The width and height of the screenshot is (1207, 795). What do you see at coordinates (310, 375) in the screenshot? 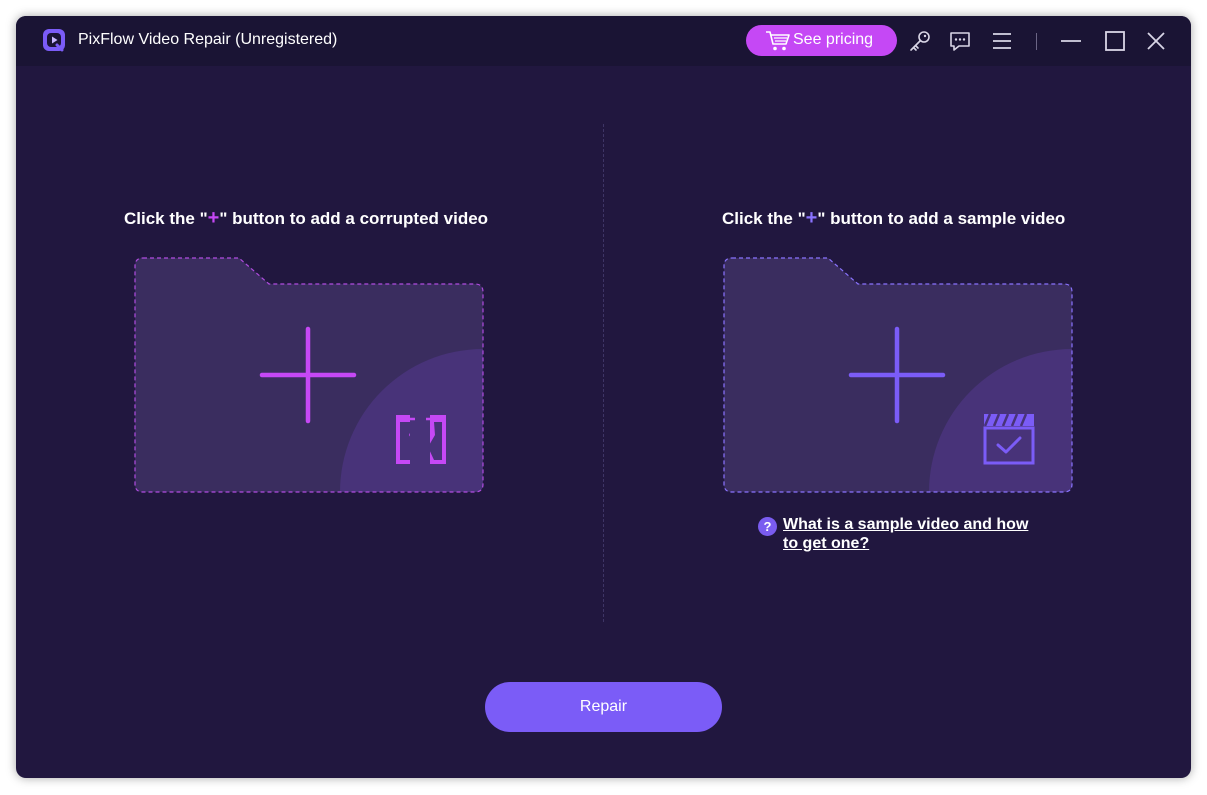
I see `corrupted-video-drop-zone` at bounding box center [310, 375].